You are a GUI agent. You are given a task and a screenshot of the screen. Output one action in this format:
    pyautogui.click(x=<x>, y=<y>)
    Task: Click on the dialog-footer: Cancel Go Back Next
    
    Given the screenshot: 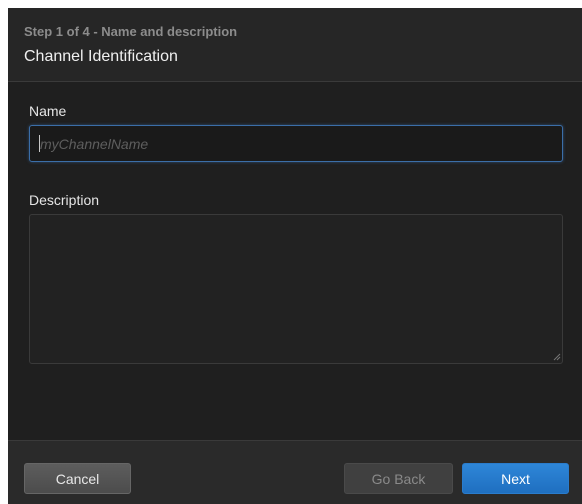 What is the action you would take?
    pyautogui.click(x=295, y=472)
    